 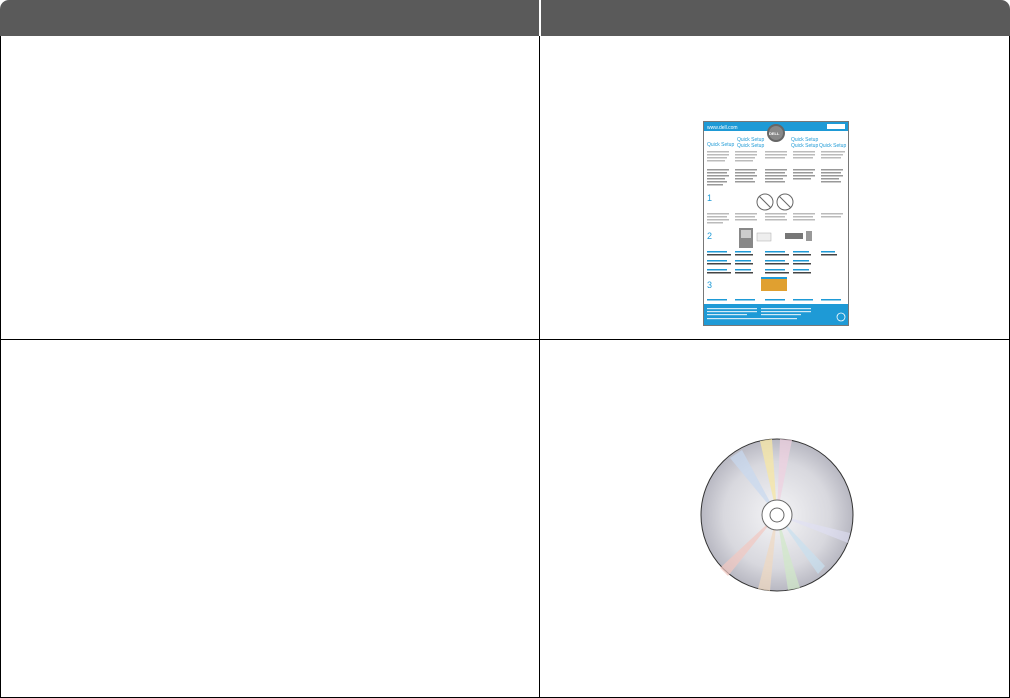 I want to click on table-header, so click(x=505, y=18).